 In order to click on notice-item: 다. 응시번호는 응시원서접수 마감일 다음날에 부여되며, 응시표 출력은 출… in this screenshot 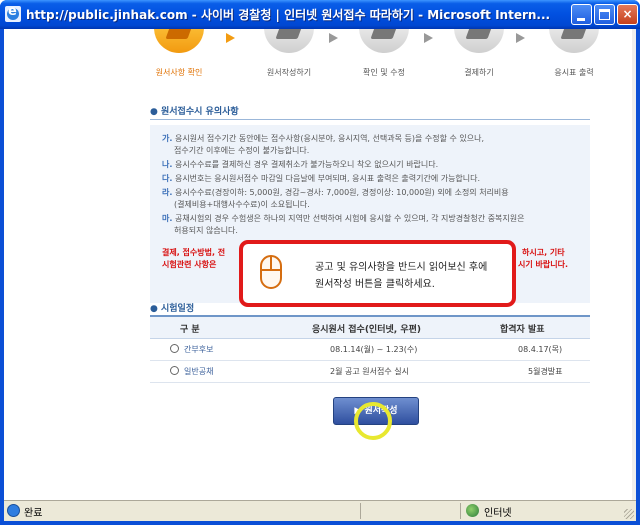, I will do `click(321, 178)`.